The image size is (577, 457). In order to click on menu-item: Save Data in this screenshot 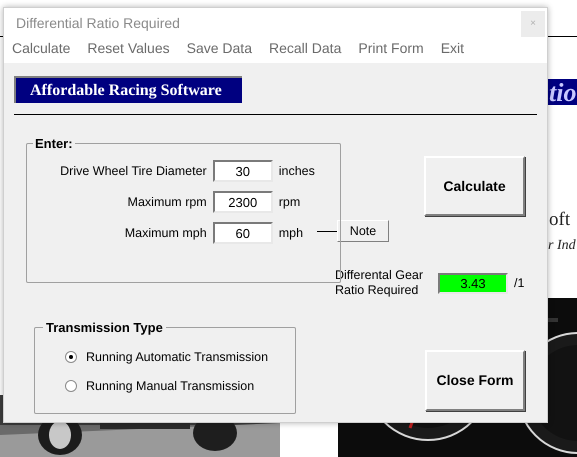, I will do `click(219, 48)`.